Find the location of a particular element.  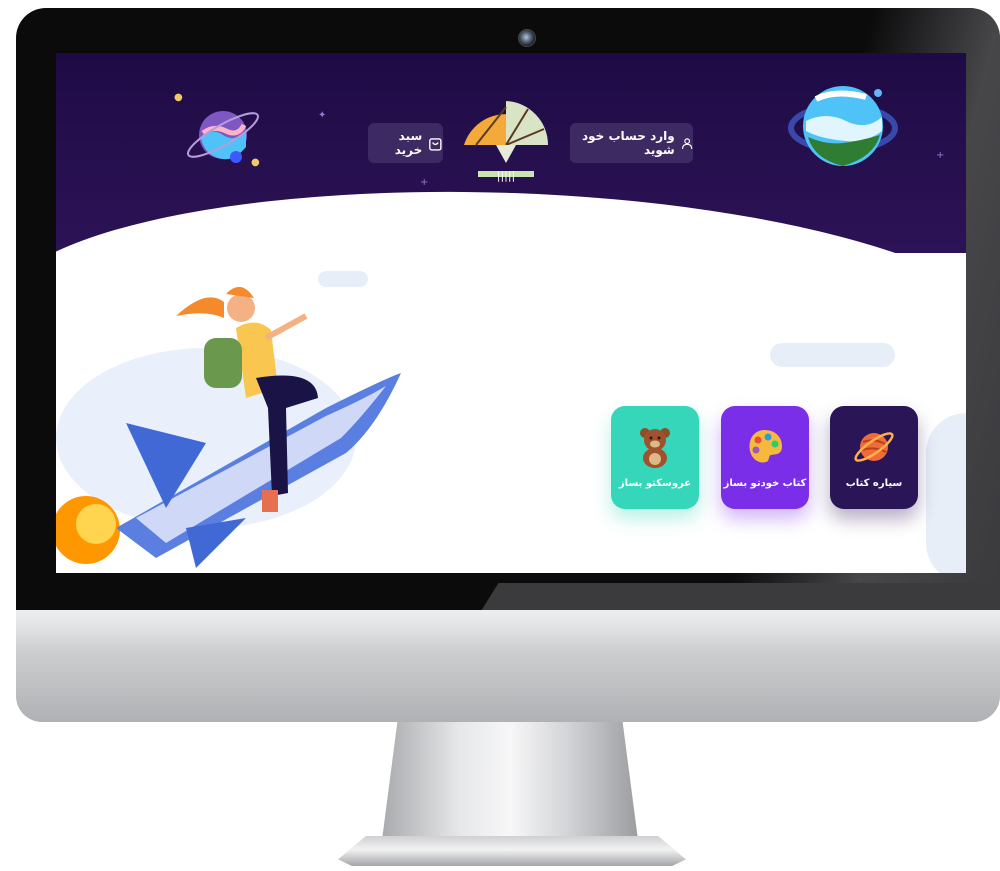

monitor-stand is located at coordinates (510, 781).